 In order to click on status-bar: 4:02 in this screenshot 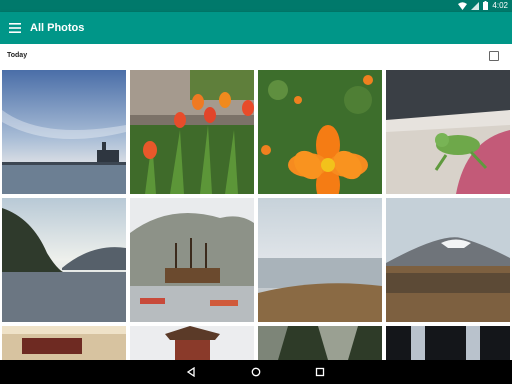, I will do `click(256, 6)`.